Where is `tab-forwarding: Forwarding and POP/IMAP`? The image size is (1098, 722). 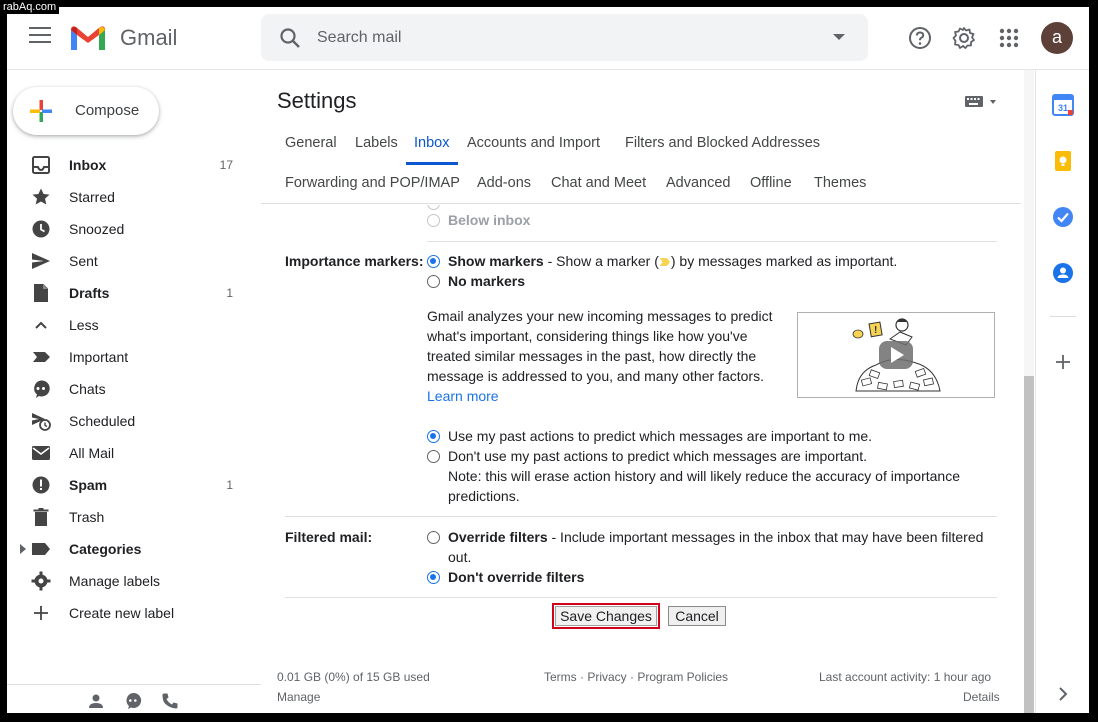 tab-forwarding: Forwarding and POP/IMAP is located at coordinates (372, 183).